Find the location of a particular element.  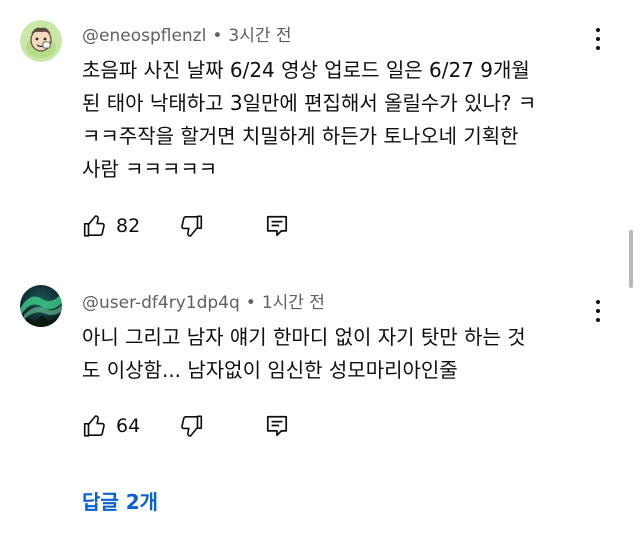

author-name: @user-df4ry1dp4q is located at coordinates (161, 303).